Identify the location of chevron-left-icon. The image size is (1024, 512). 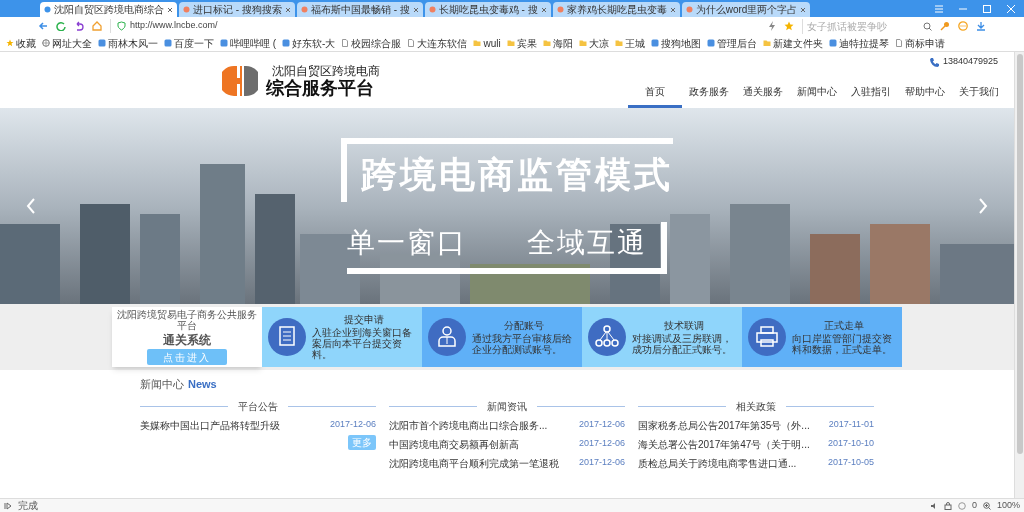
(31, 206).